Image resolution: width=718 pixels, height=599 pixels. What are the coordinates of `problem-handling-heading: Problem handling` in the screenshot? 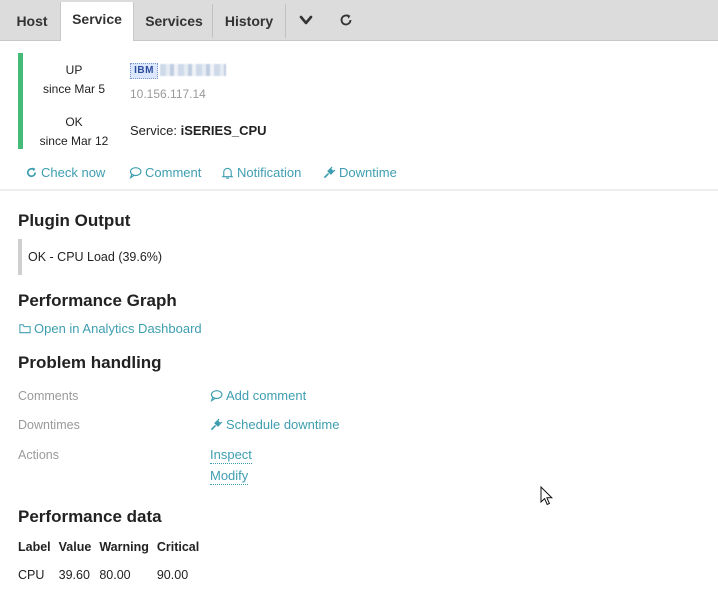 It's located at (90, 362).